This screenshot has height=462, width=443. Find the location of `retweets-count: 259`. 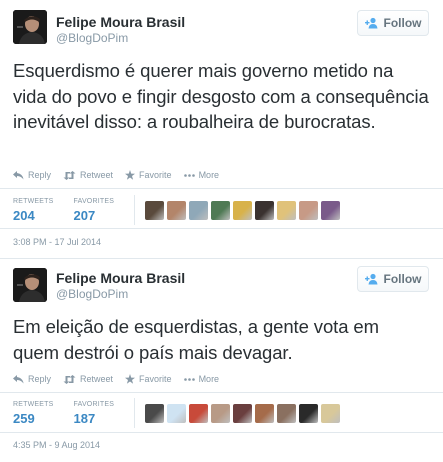

retweets-count: 259 is located at coordinates (24, 418).